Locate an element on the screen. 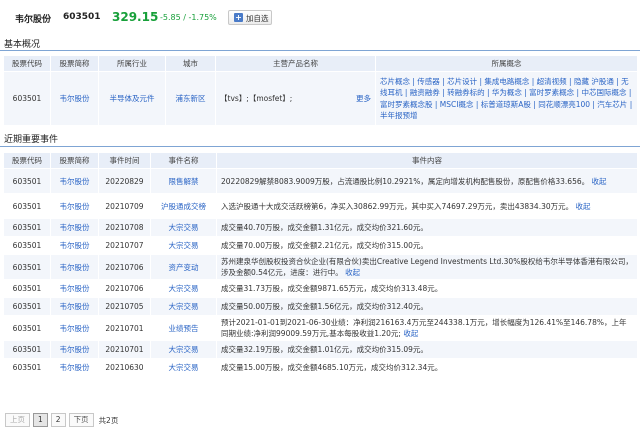 This screenshot has height=441, width=640. column-header: 城市 is located at coordinates (190, 63).